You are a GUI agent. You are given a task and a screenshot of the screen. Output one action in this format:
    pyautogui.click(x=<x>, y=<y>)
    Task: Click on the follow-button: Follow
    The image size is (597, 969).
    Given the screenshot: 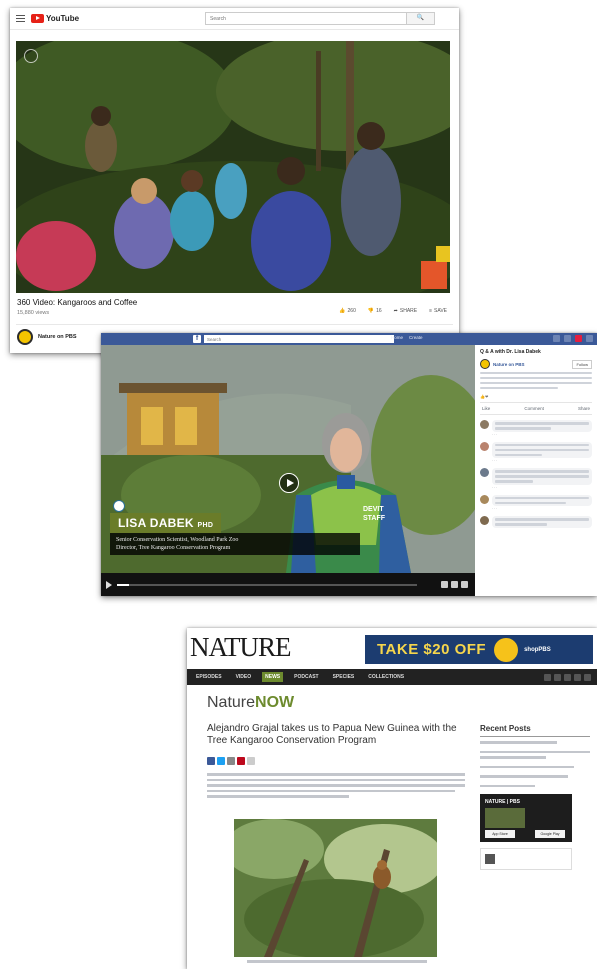 What is the action you would take?
    pyautogui.click(x=582, y=364)
    